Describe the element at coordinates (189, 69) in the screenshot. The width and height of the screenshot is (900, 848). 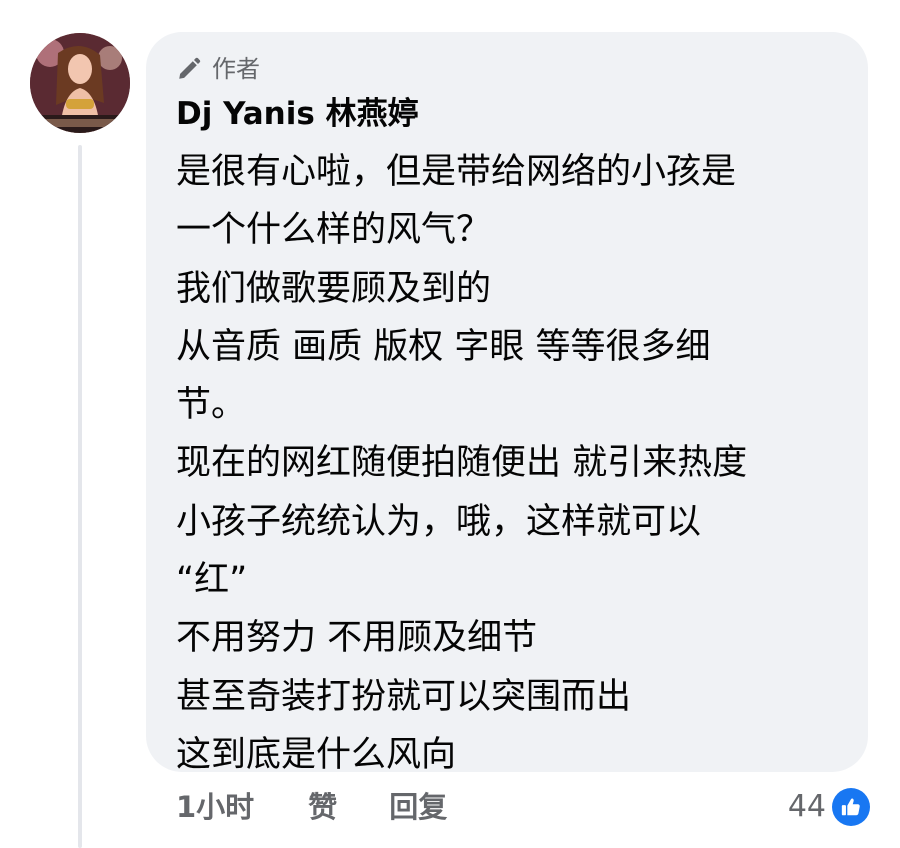
I see `pencil-icon` at that location.